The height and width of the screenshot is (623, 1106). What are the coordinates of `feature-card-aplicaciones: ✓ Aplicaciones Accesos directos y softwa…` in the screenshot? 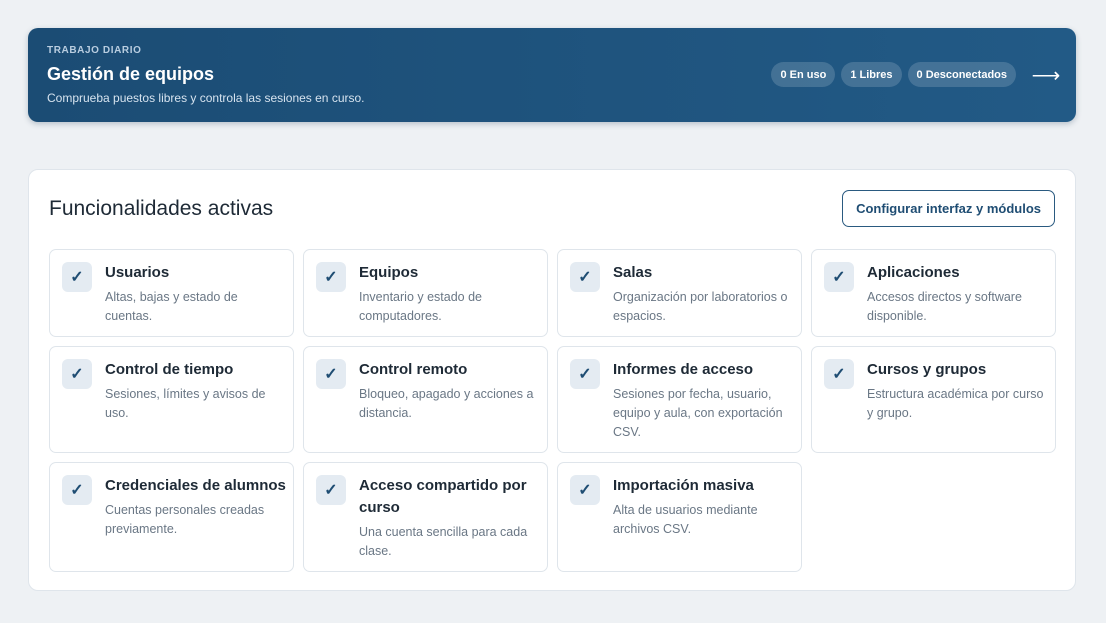 It's located at (933, 293).